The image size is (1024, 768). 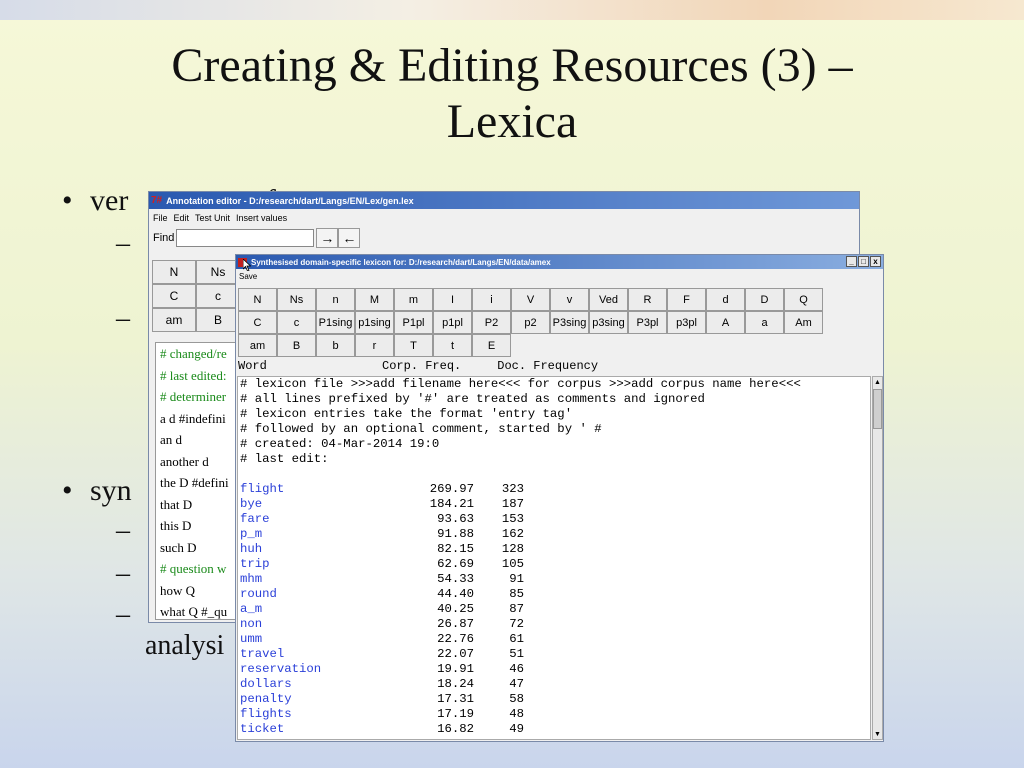 What do you see at coordinates (491, 299) in the screenshot?
I see `tag-button: i` at bounding box center [491, 299].